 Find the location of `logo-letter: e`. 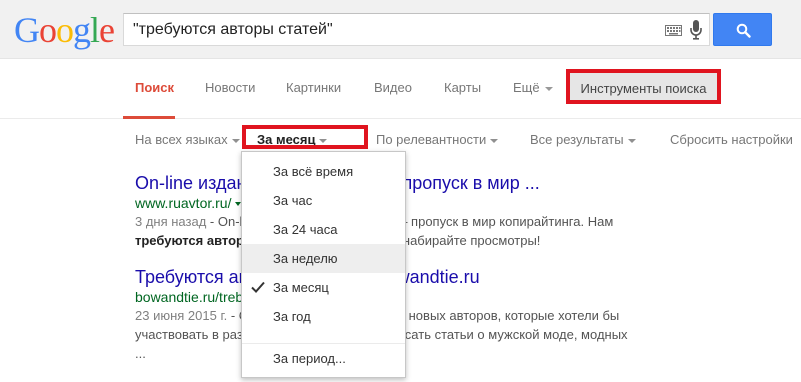

logo-letter: e is located at coordinates (107, 30).